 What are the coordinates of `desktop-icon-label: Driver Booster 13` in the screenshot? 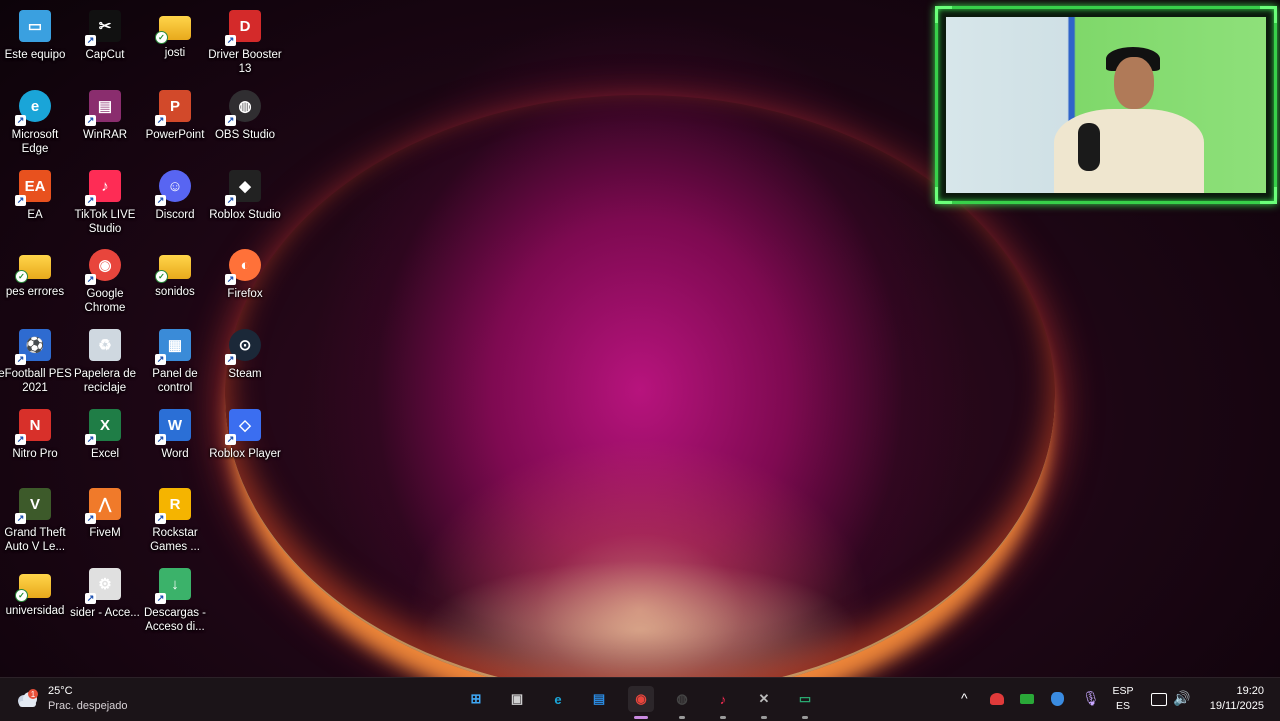 It's located at (245, 62).